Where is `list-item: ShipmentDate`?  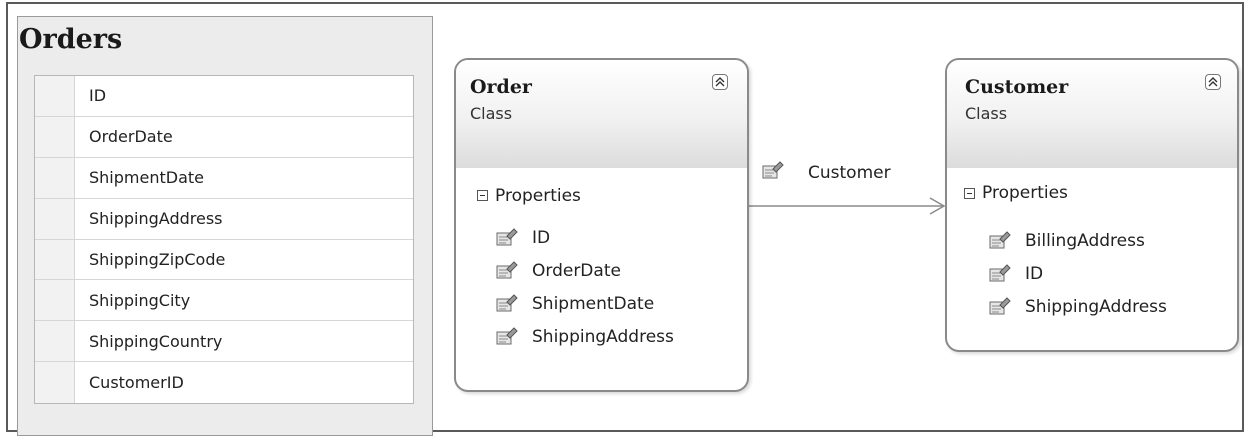 list-item: ShipmentDate is located at coordinates (585, 303).